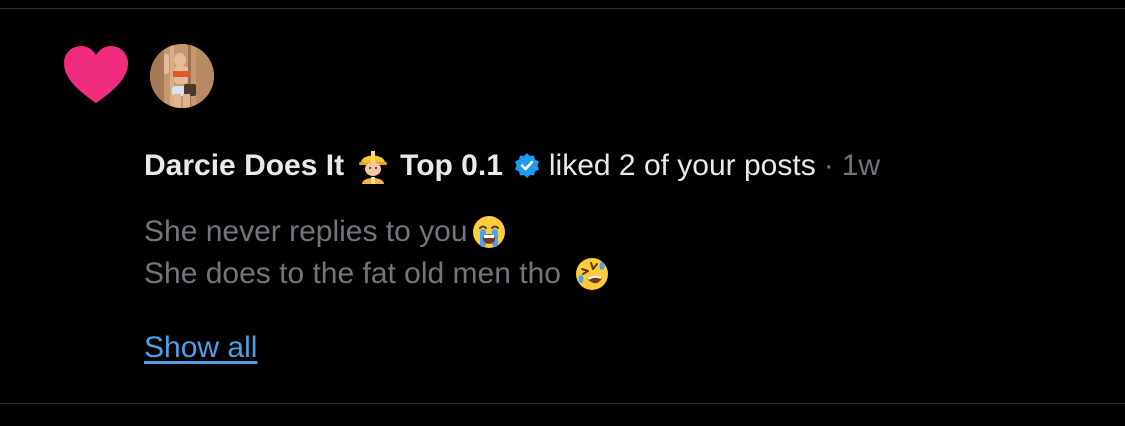 The height and width of the screenshot is (426, 1125). Describe the element at coordinates (861, 165) in the screenshot. I see `timestamp: 1w` at that location.